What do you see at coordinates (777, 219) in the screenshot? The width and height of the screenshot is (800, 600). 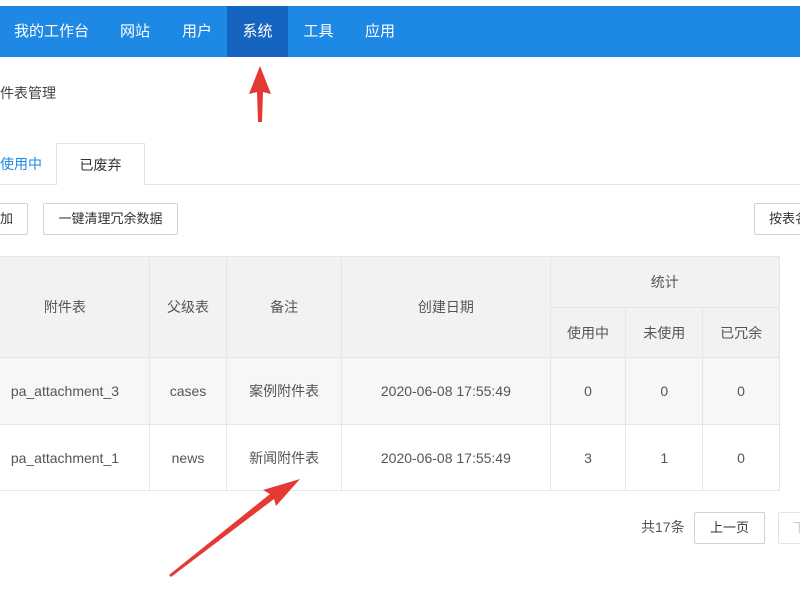 I see `search-by-table-button: 按表名` at bounding box center [777, 219].